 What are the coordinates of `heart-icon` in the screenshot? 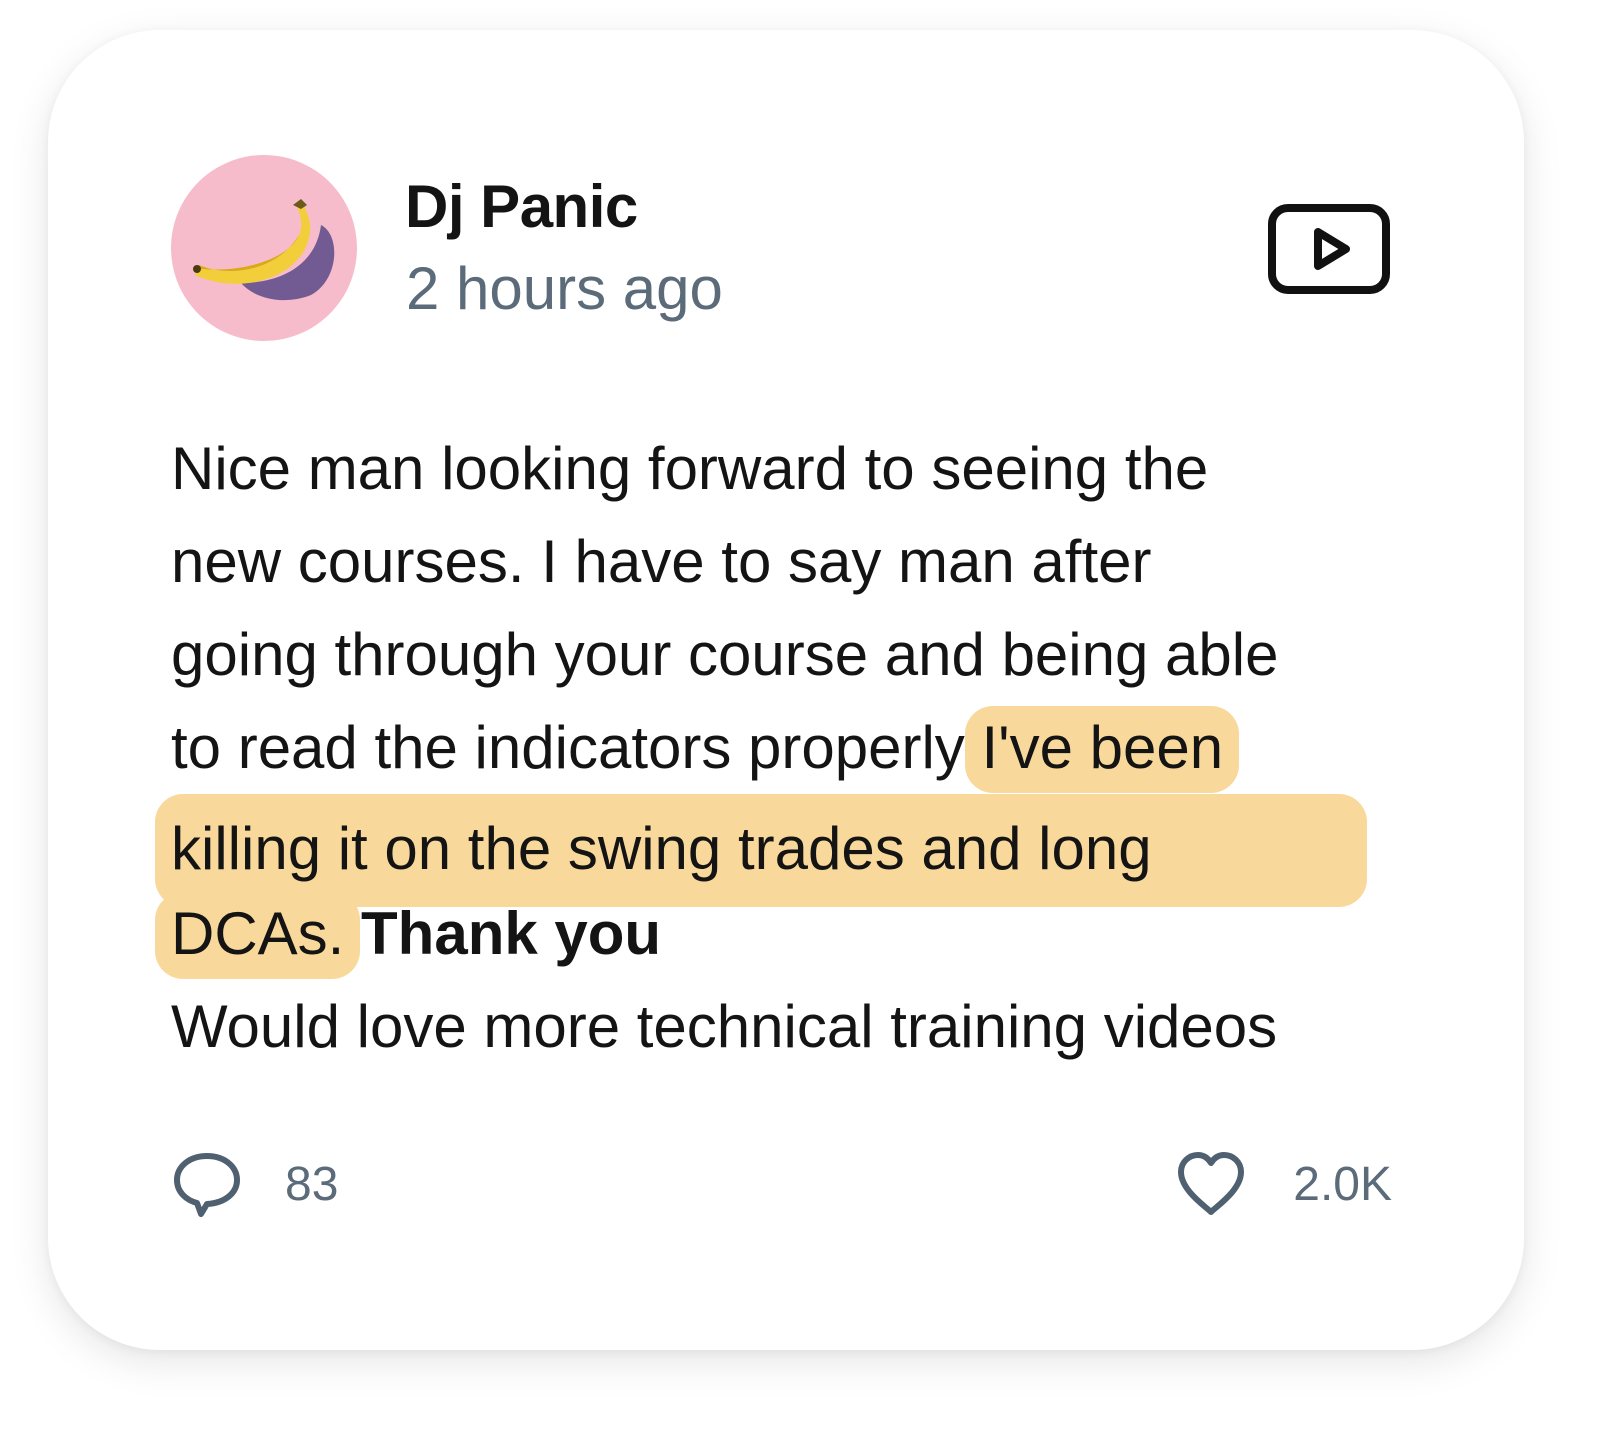 It's located at (1211, 1183).